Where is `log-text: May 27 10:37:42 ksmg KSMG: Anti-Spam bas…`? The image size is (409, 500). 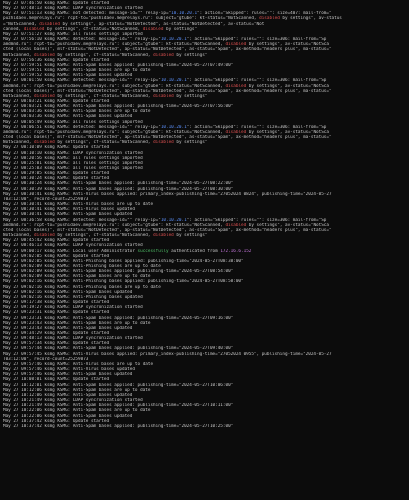
log-text: May 27 10:37:42 ksmg KSMG: Anti-Spam bas… is located at coordinates (118, 426).